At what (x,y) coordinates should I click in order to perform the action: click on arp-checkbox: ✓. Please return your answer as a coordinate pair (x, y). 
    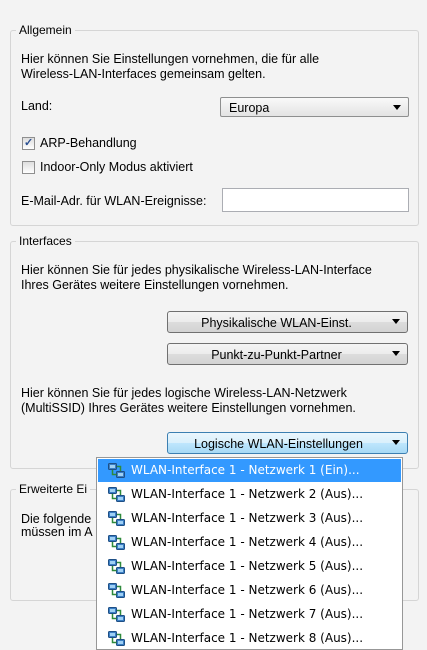
    Looking at the image, I should click on (28, 143).